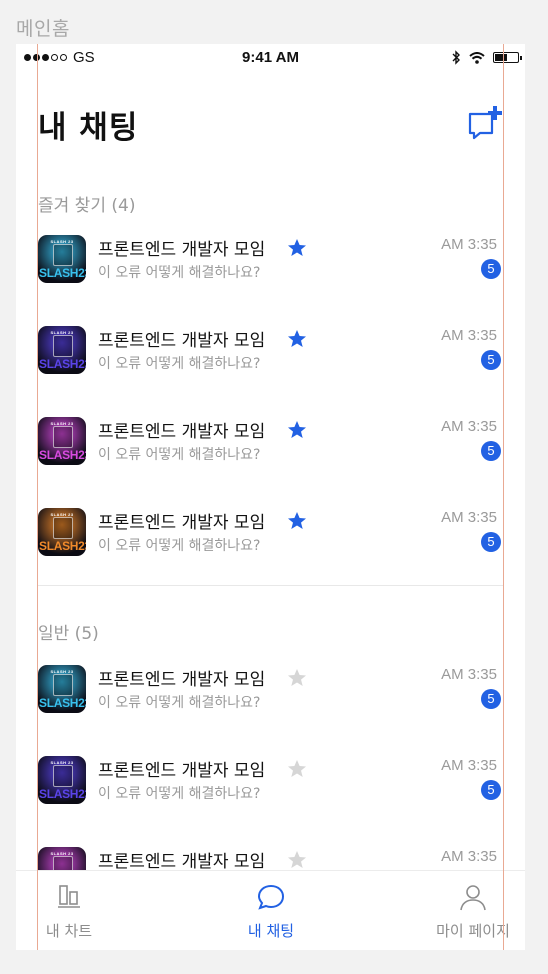 The image size is (548, 974). Describe the element at coordinates (503, 497) in the screenshot. I see `right-guide-line` at that location.